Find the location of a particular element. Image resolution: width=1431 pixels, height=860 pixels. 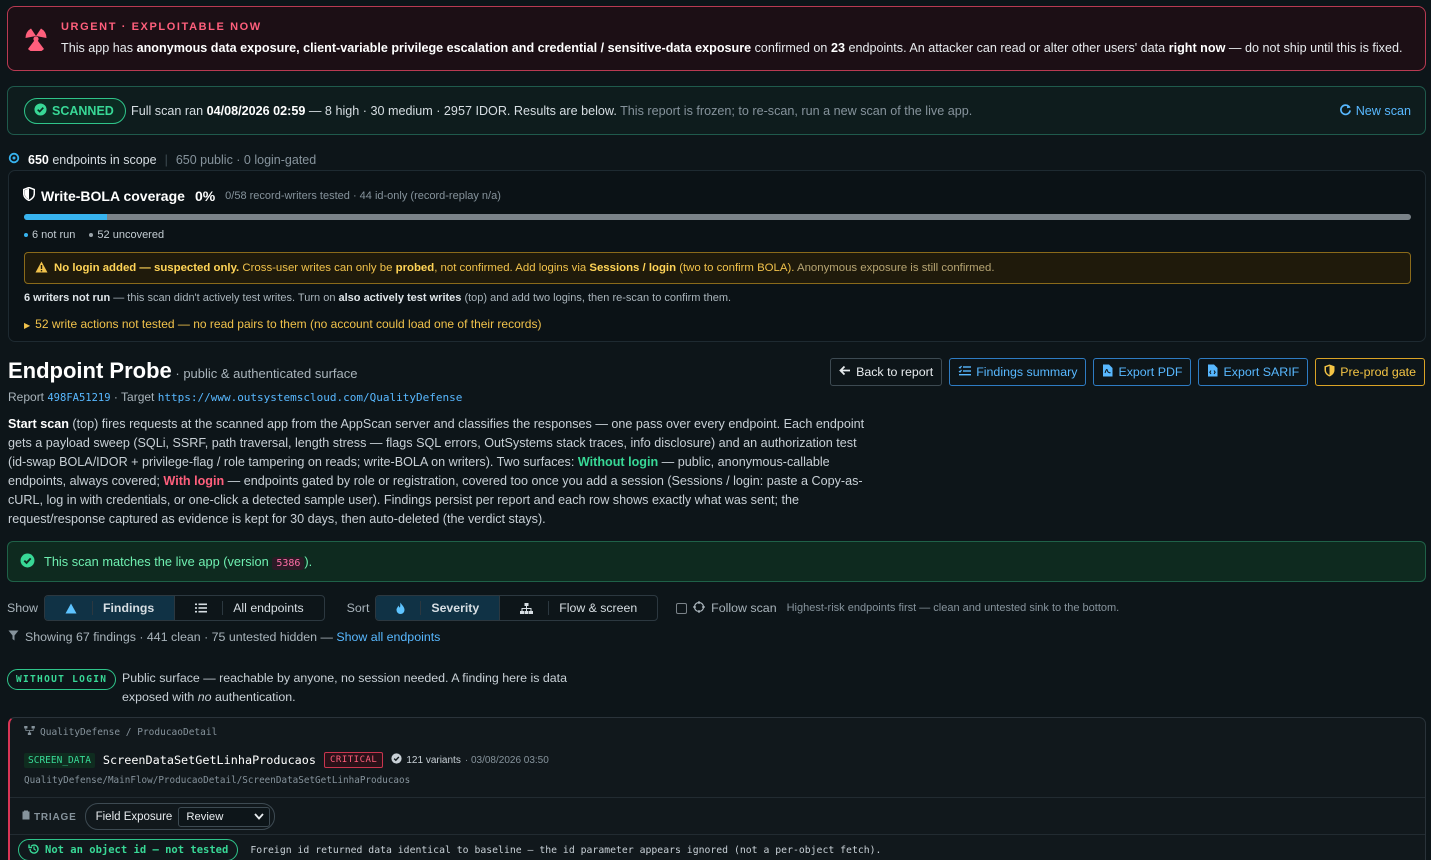

show-all-endpoints-link: Show all endpoints is located at coordinates (388, 637).